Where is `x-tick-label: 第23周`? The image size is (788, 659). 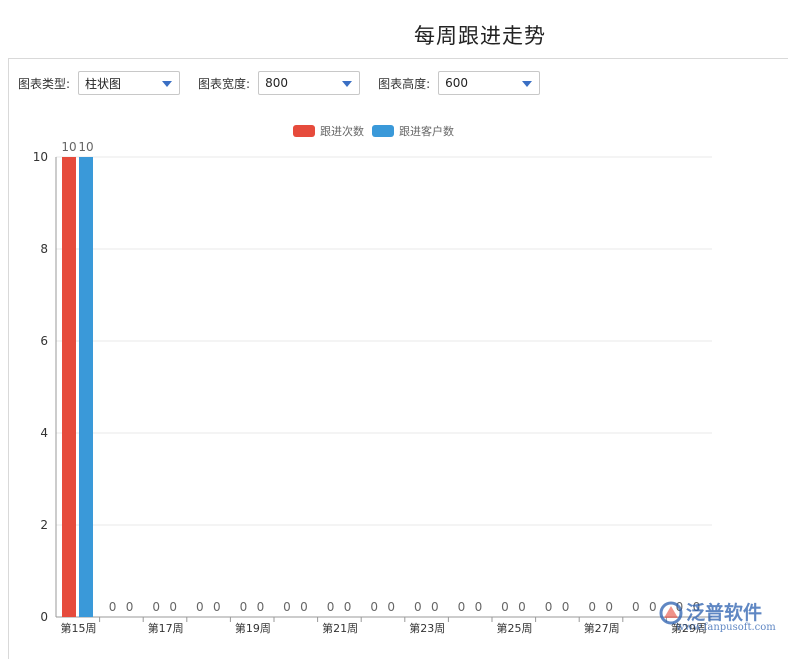 x-tick-label: 第23周 is located at coordinates (427, 628).